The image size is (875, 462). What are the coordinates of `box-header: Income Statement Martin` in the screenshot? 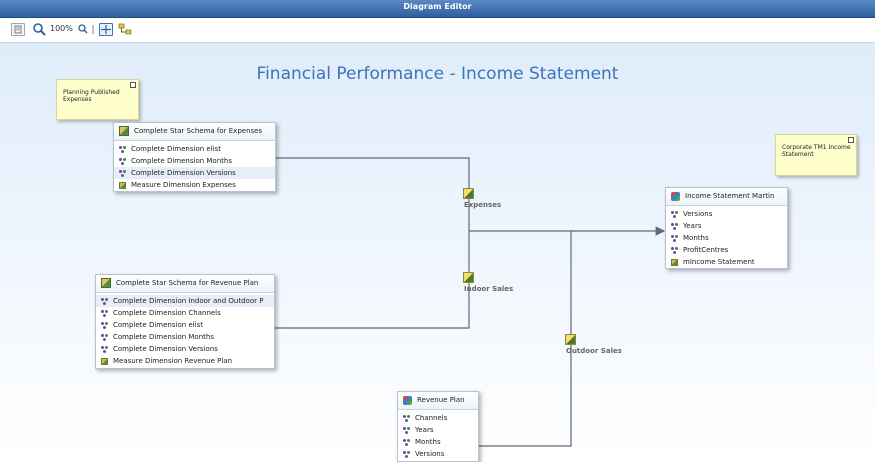 It's located at (726, 197).